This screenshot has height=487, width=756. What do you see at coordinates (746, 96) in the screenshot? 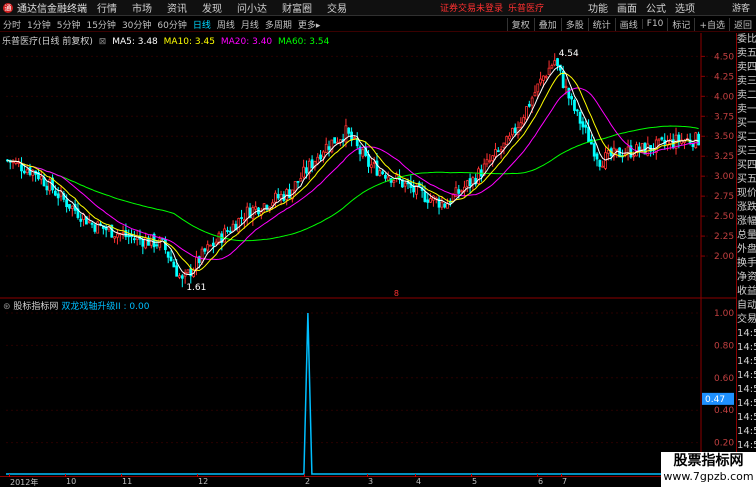
I see `side-panel-item: 卖二` at bounding box center [746, 96].